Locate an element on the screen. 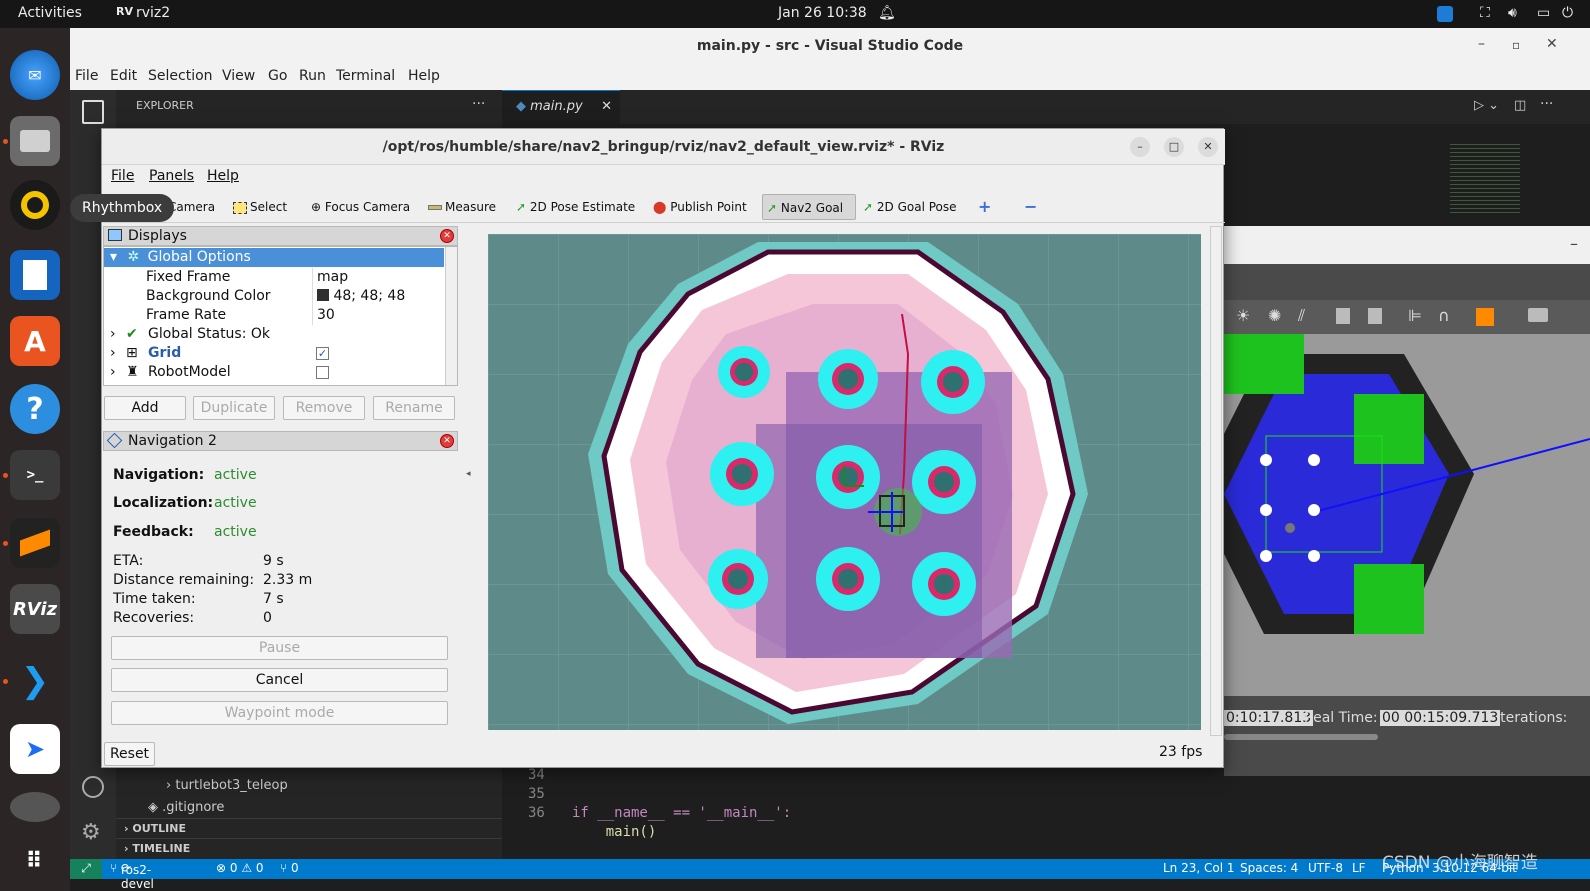 This screenshot has width=1590, height=891. magnet-icon: ∩ is located at coordinates (1444, 315).